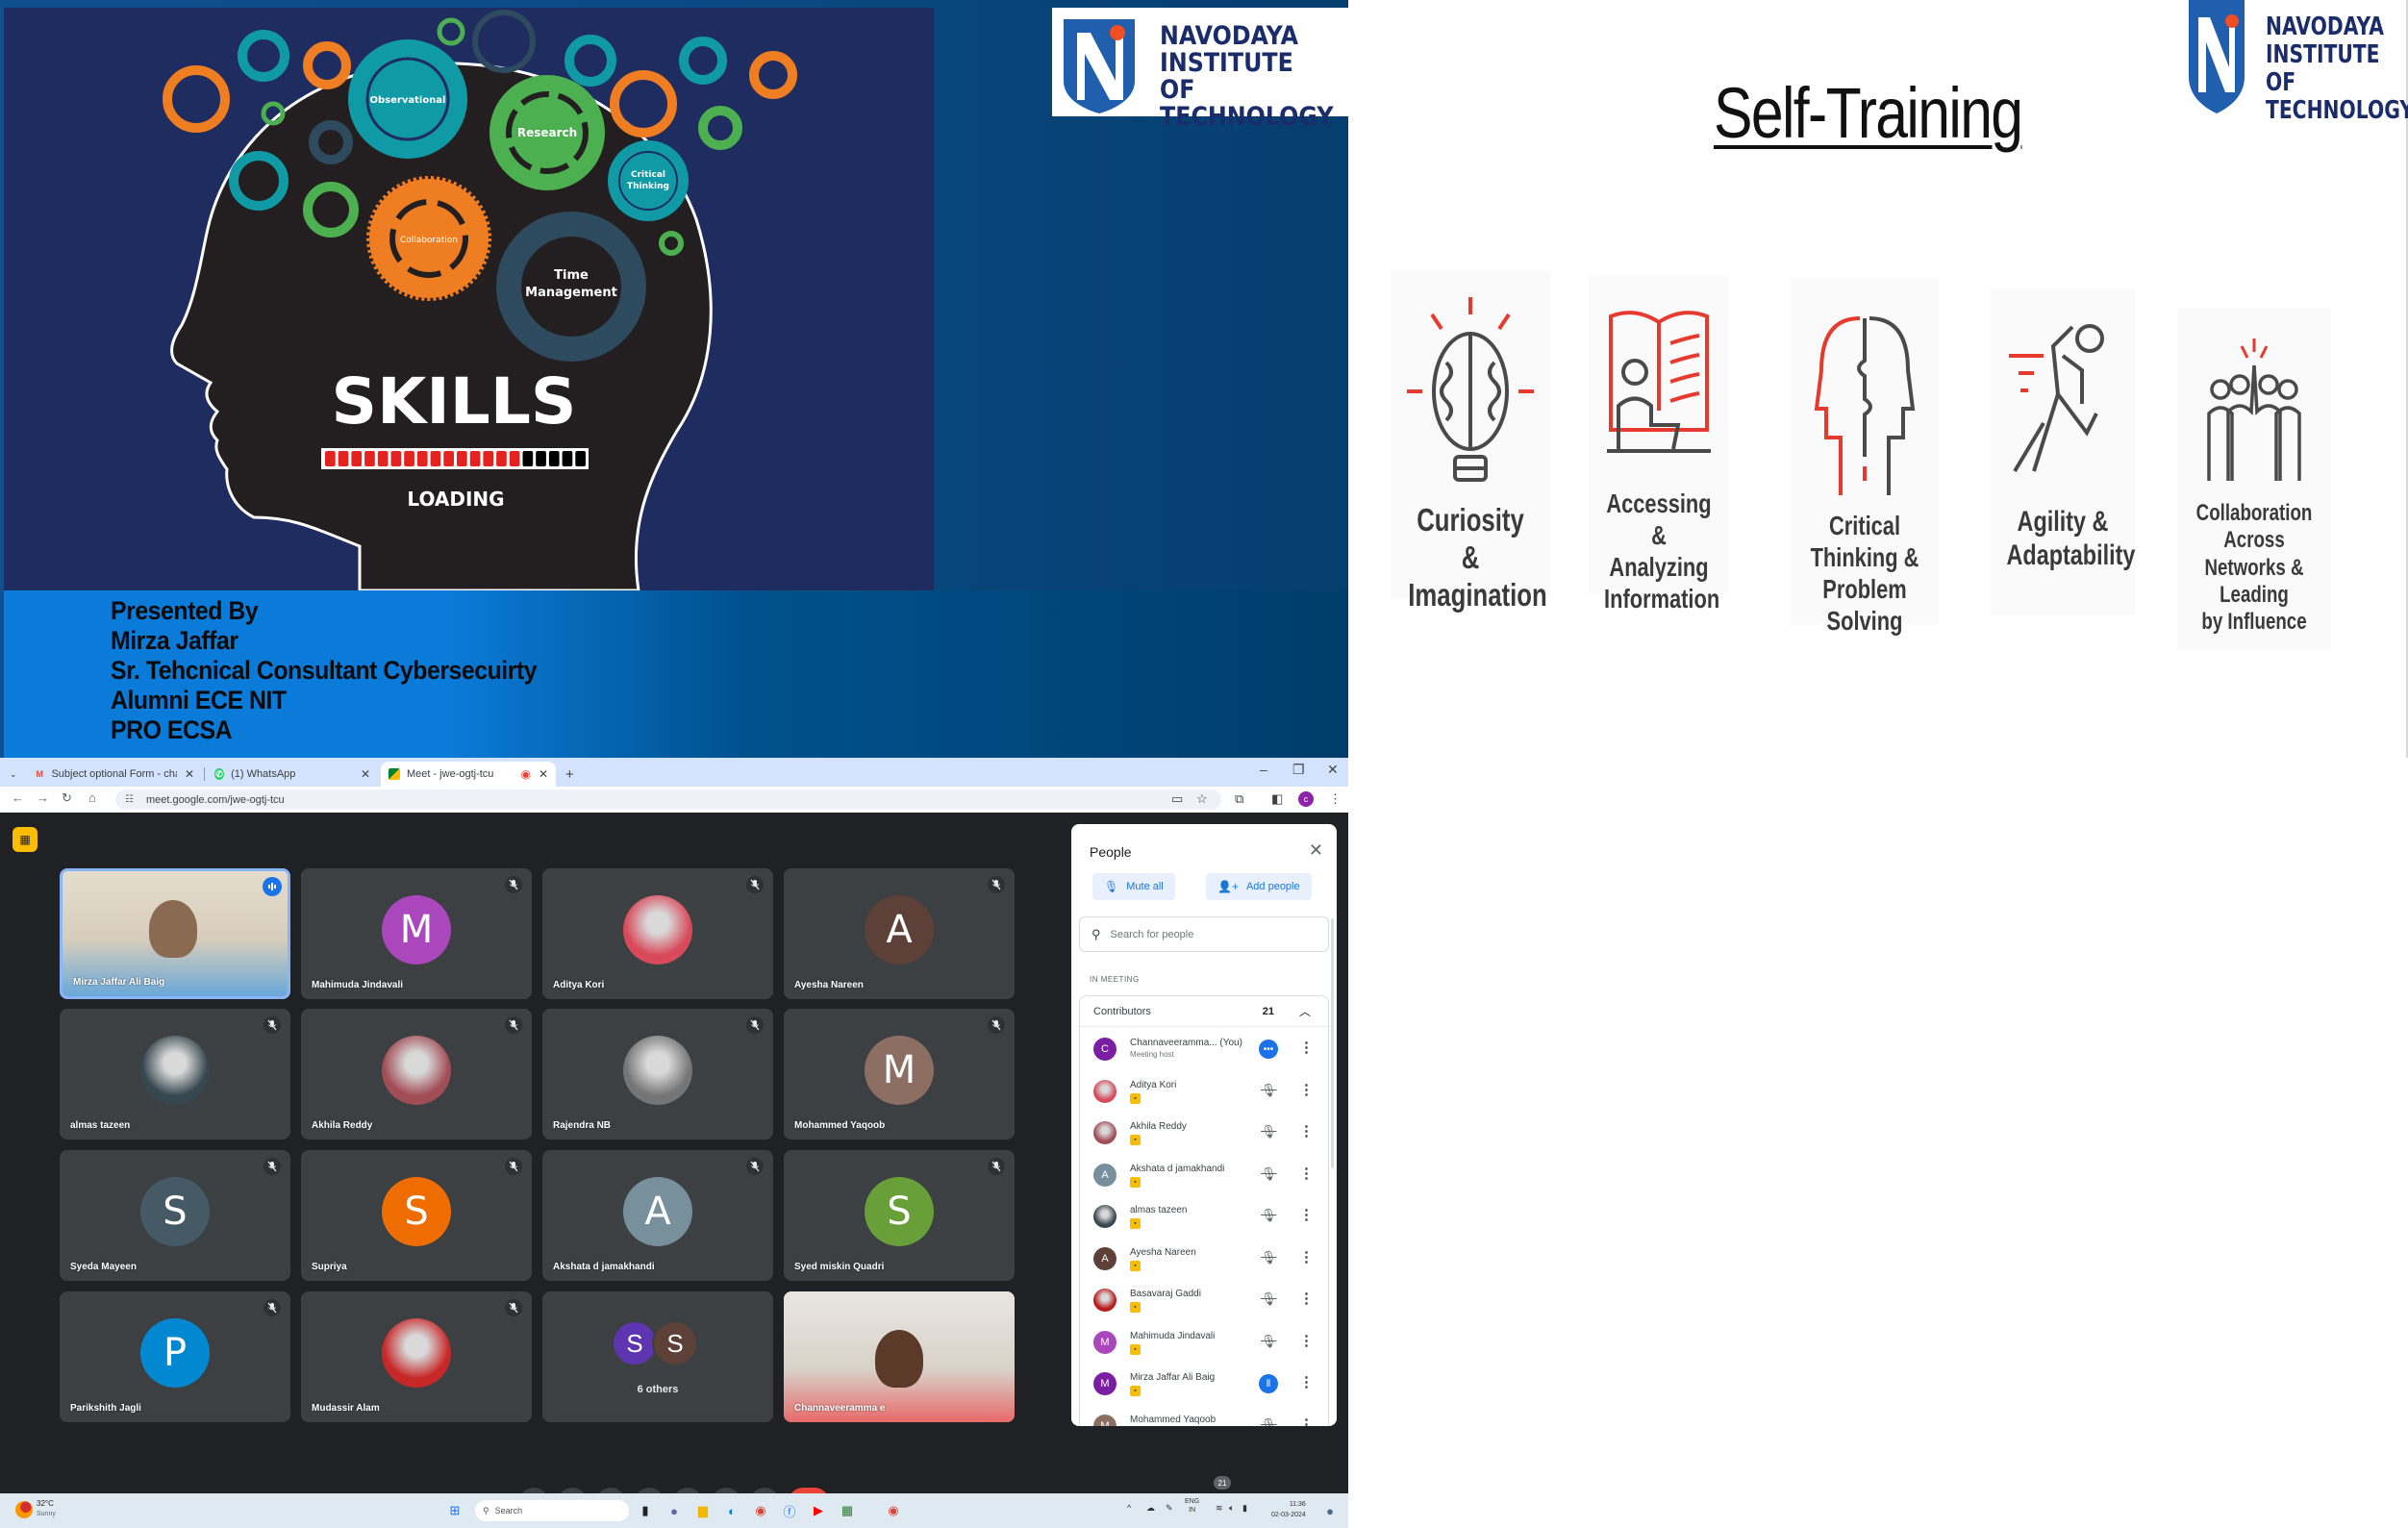 This screenshot has width=2408, height=1528. What do you see at coordinates (416, 1356) in the screenshot?
I see `participant-tile: Mudassir Alam` at bounding box center [416, 1356].